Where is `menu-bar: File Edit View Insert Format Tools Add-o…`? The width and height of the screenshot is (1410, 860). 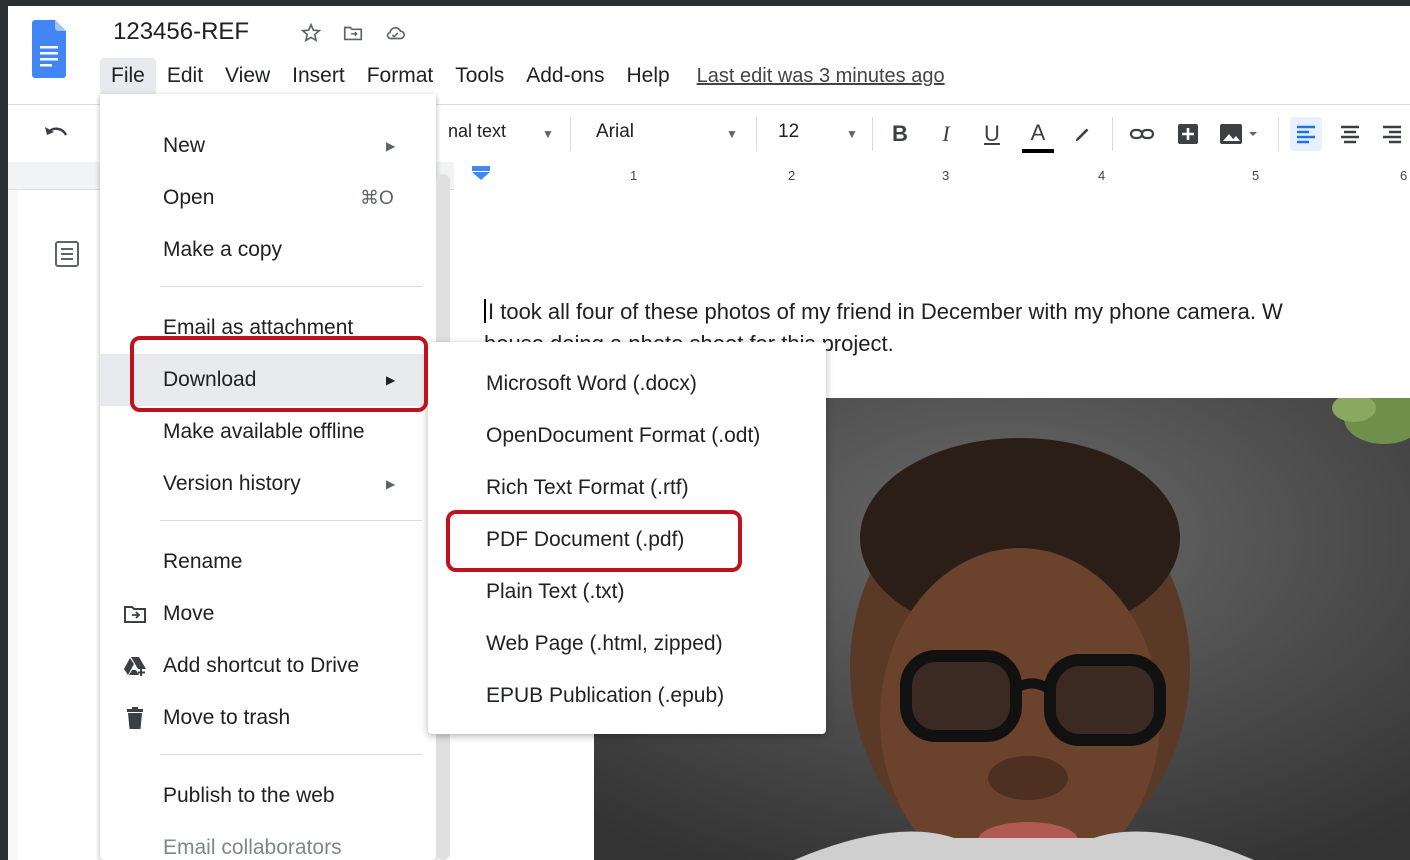
menu-bar: File Edit View Insert Format Tools Add-o… is located at coordinates (522, 76).